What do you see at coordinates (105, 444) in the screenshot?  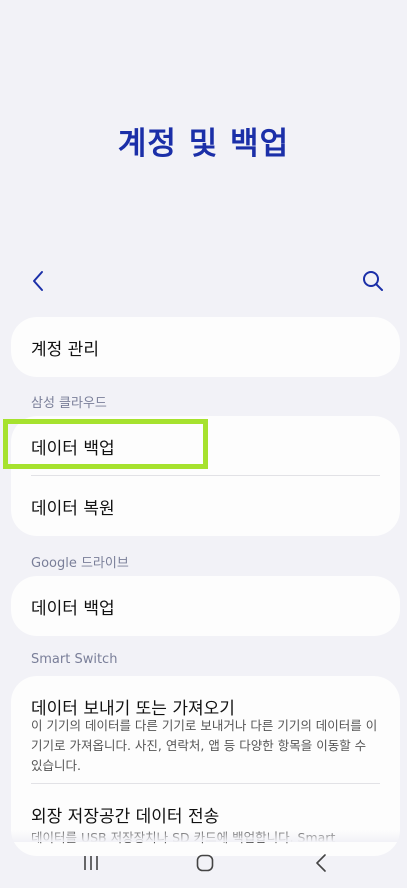 I see `highlight-box` at bounding box center [105, 444].